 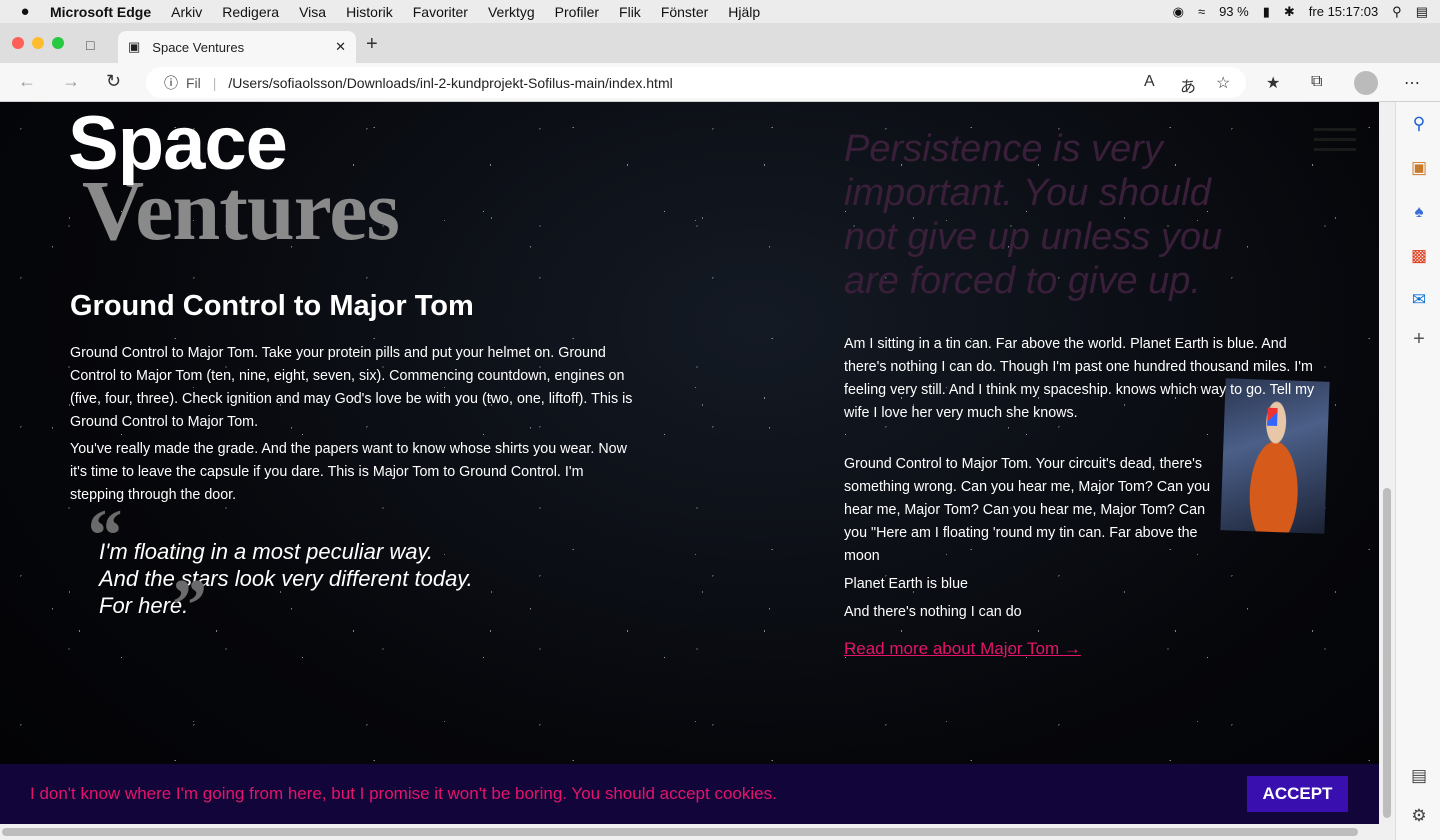 What do you see at coordinates (18, 43) in the screenshot?
I see `close-window-button` at bounding box center [18, 43].